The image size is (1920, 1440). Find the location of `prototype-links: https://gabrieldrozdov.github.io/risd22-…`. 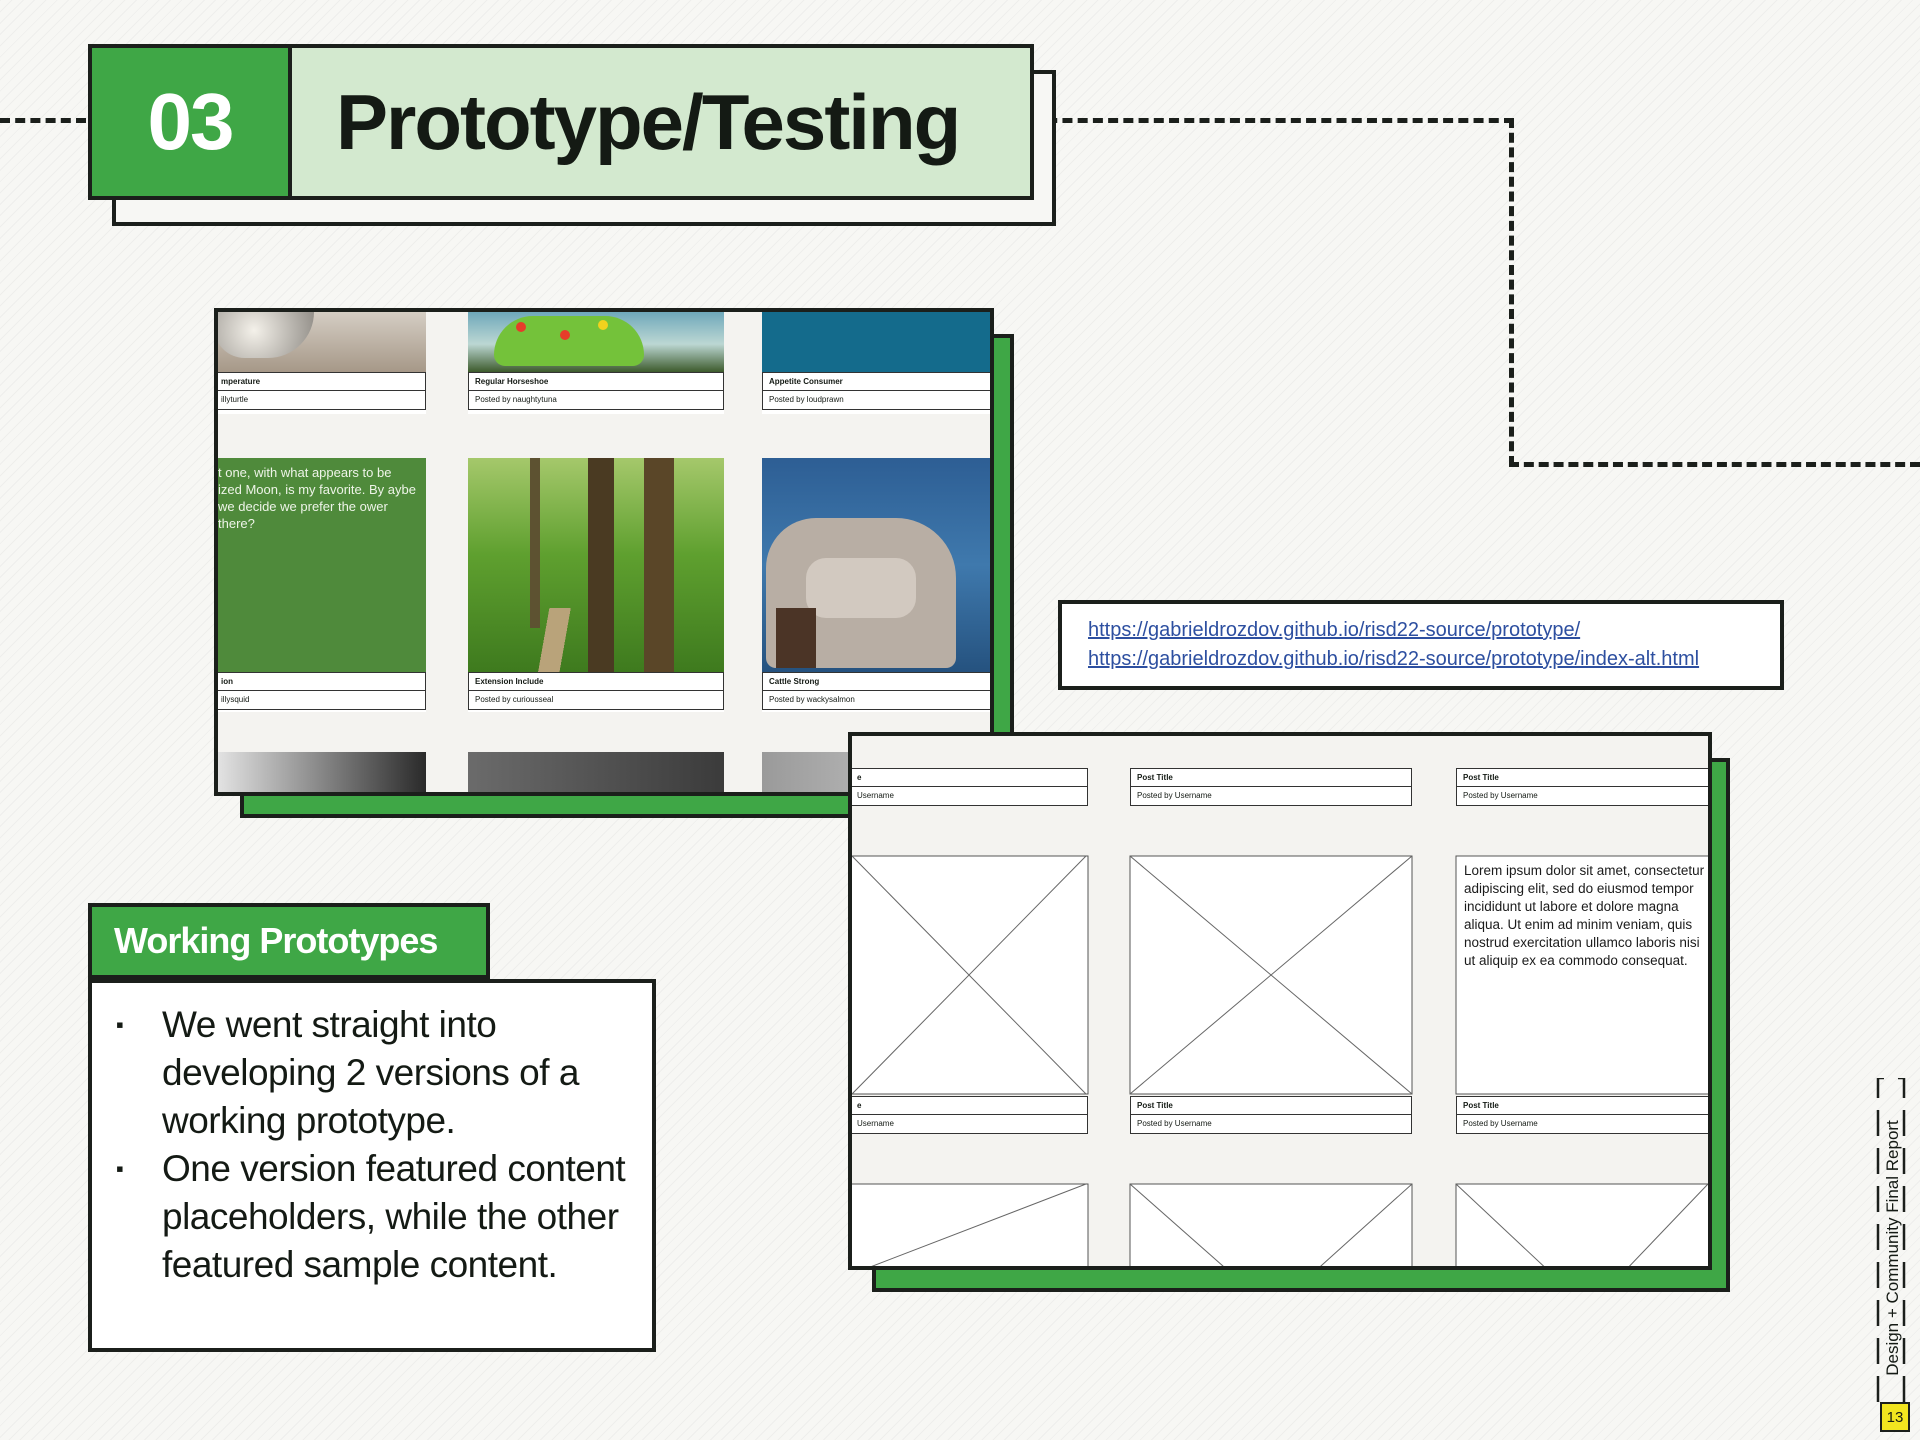

prototype-links: https://gabrieldrozdov.github.io/risd22-… is located at coordinates (1421, 645).